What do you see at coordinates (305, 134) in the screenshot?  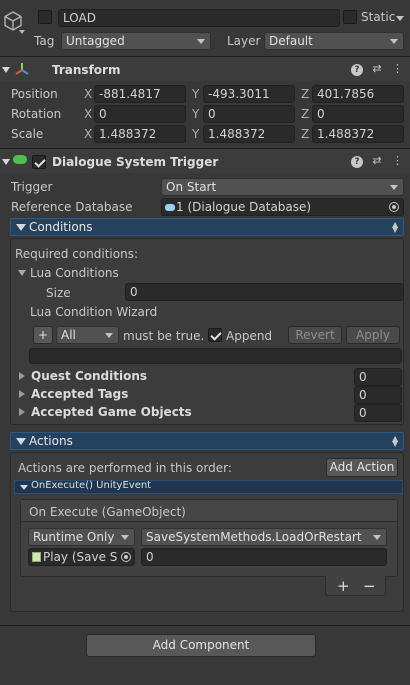 I see `scale-z-axis: Z` at bounding box center [305, 134].